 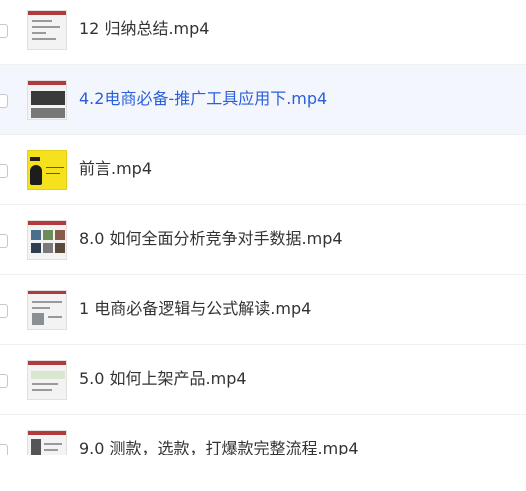 What do you see at coordinates (144, 29) in the screenshot?
I see `file-name: 12 归纳总结.mp4` at bounding box center [144, 29].